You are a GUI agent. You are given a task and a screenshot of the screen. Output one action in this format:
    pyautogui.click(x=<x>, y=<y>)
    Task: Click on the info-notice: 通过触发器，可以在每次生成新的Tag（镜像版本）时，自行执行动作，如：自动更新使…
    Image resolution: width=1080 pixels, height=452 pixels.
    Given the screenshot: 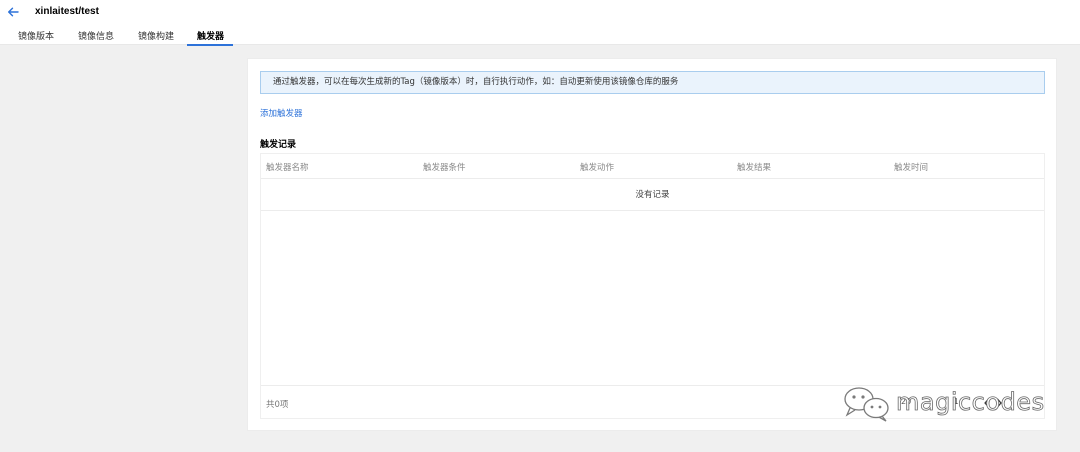 What is the action you would take?
    pyautogui.click(x=652, y=82)
    